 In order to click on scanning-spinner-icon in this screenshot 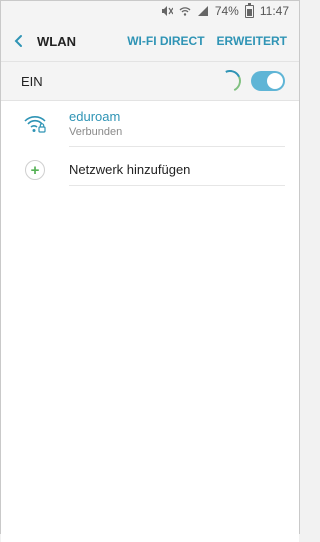, I will do `click(230, 81)`.